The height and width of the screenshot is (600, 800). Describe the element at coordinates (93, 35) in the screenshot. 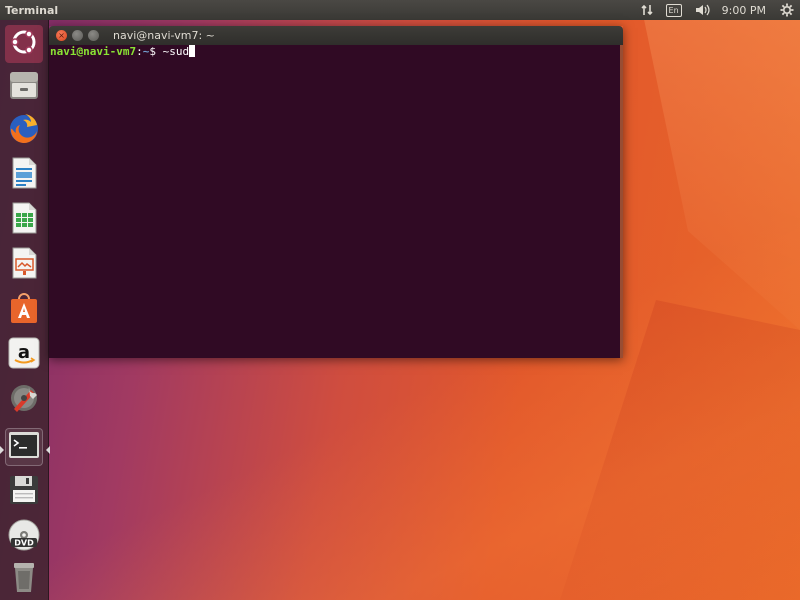

I see `maximize-window-button` at that location.